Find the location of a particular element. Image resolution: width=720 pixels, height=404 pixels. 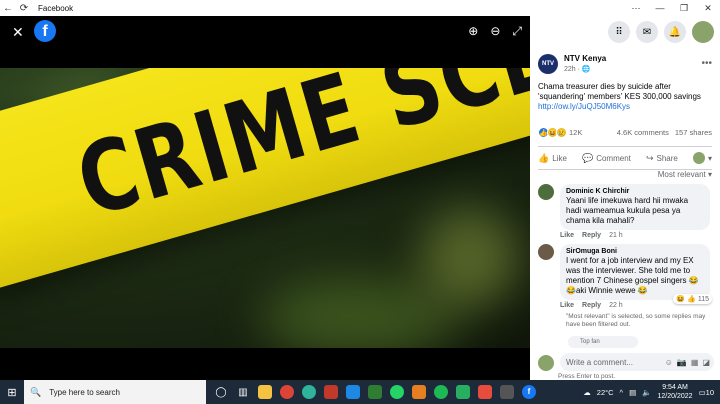

thumbs-up-icon: 👍 is located at coordinates (544, 157).